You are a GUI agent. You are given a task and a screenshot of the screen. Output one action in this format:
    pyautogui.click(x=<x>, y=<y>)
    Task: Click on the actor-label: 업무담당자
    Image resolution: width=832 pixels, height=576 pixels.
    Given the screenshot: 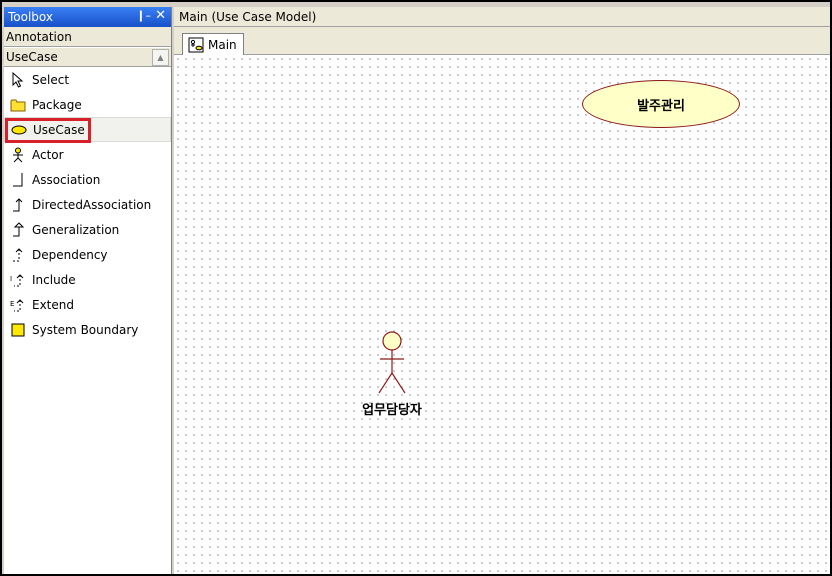 What is the action you would take?
    pyautogui.click(x=392, y=410)
    